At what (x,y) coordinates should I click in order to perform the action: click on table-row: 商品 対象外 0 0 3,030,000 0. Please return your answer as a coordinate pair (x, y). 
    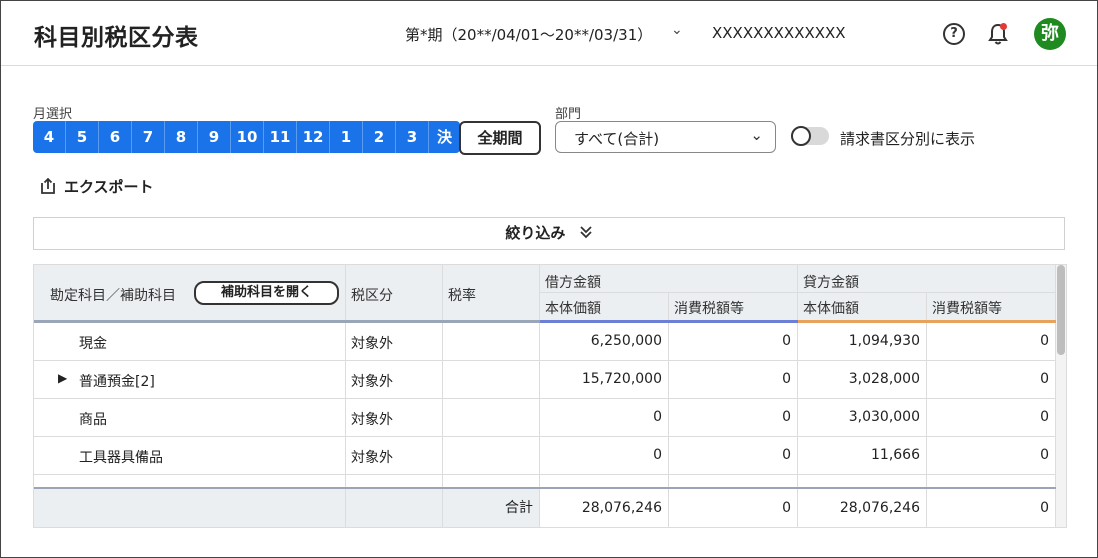
    Looking at the image, I should click on (545, 418).